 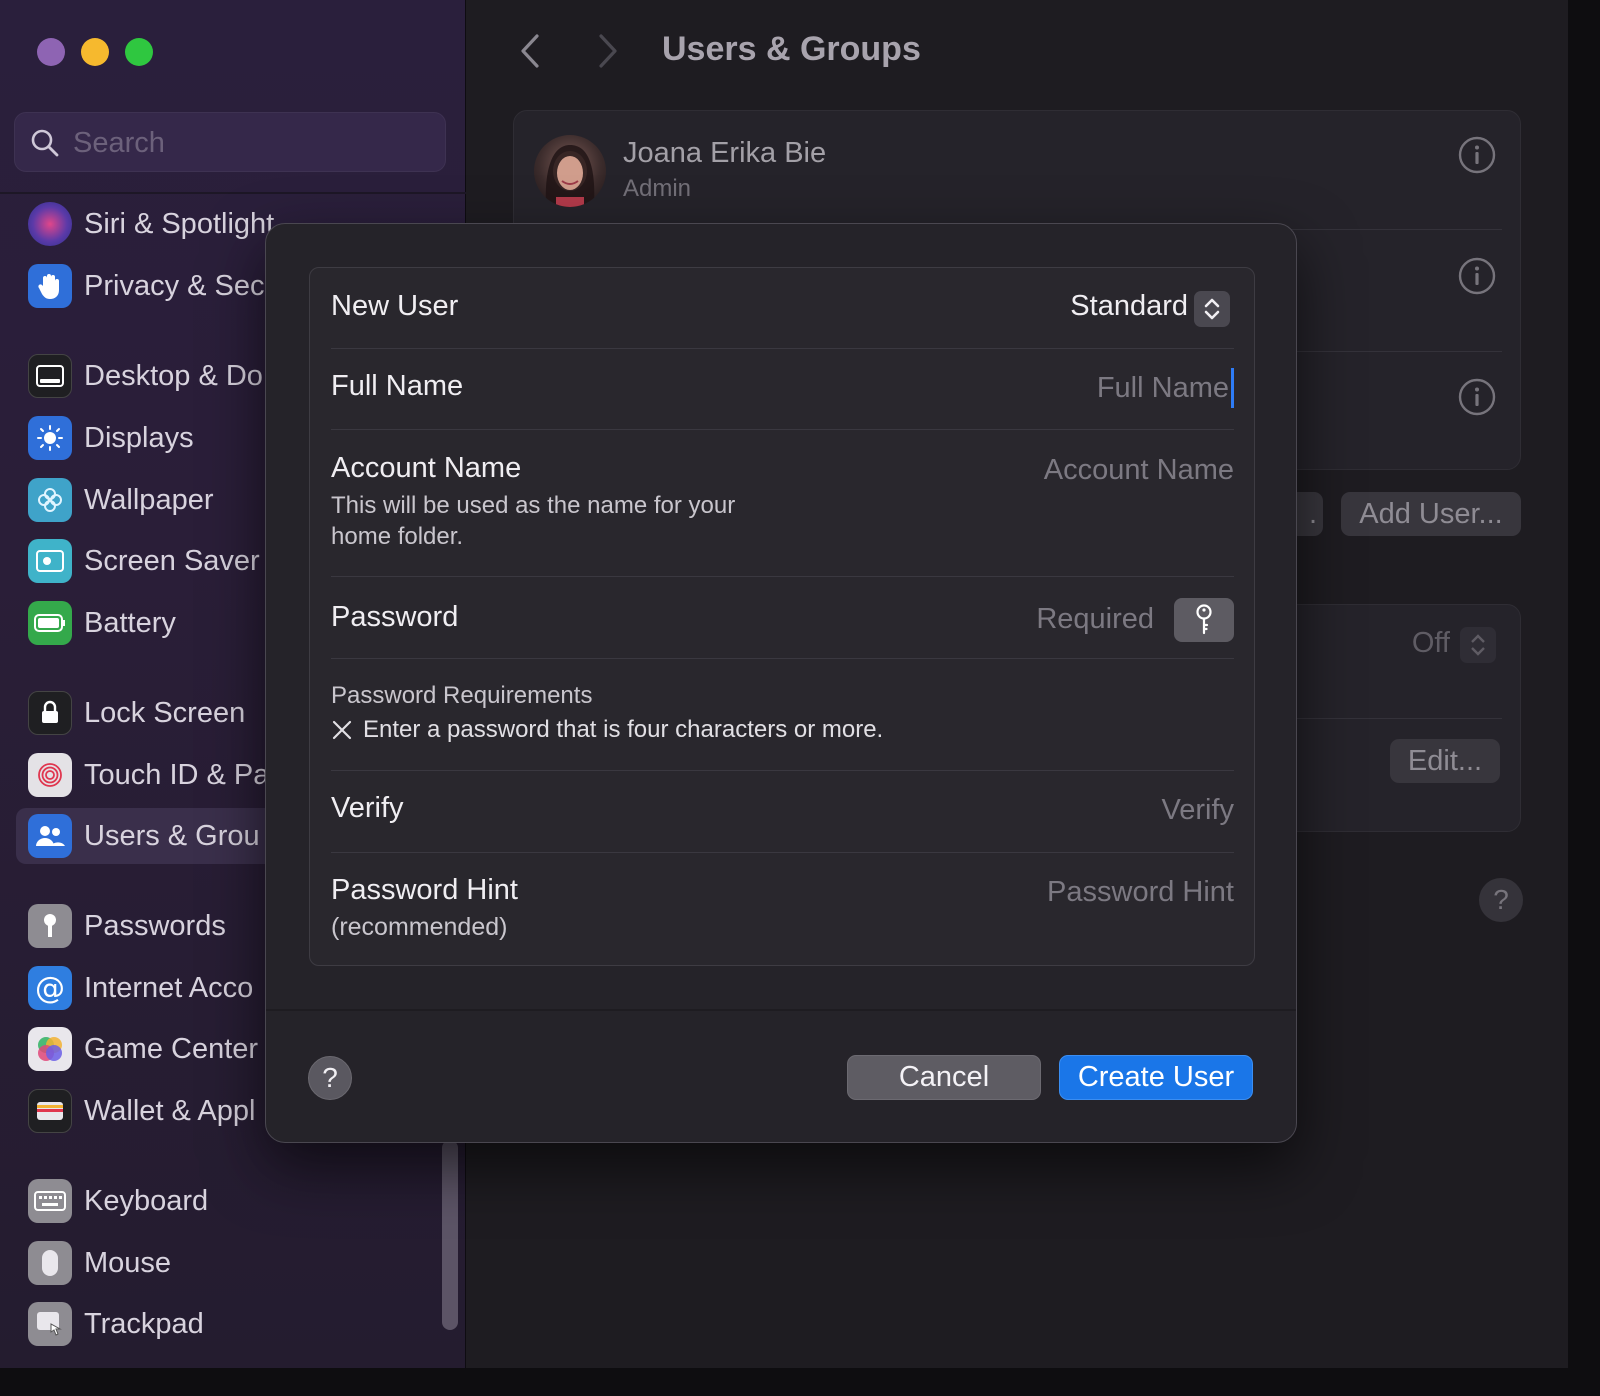 I want to click on window-zoom-button, so click(x=139, y=52).